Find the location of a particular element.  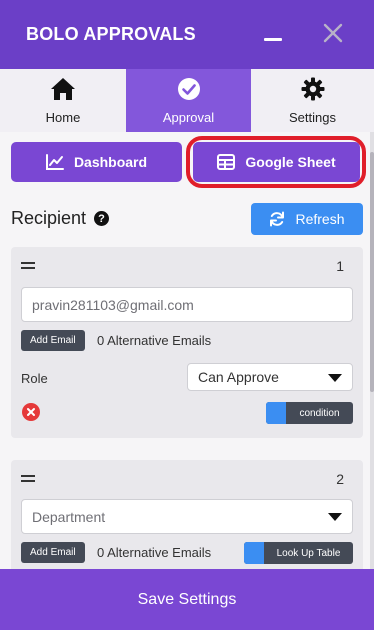

card-number: 2 is located at coordinates (340, 479).